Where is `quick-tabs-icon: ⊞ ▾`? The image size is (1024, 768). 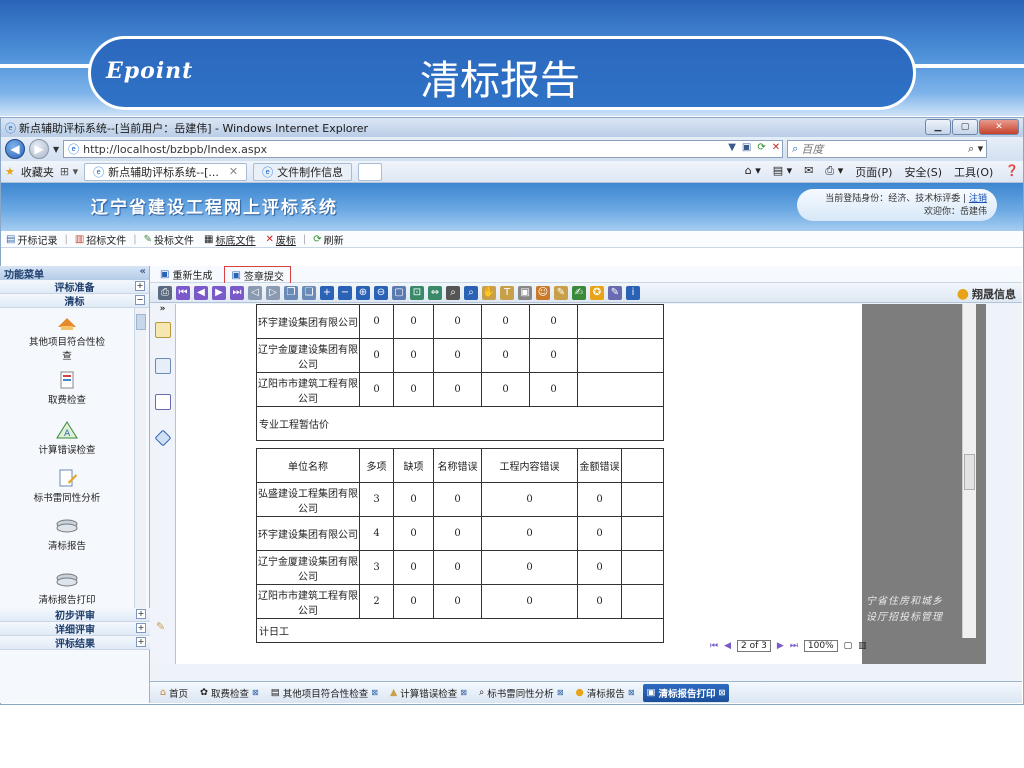 quick-tabs-icon: ⊞ ▾ is located at coordinates (69, 171).